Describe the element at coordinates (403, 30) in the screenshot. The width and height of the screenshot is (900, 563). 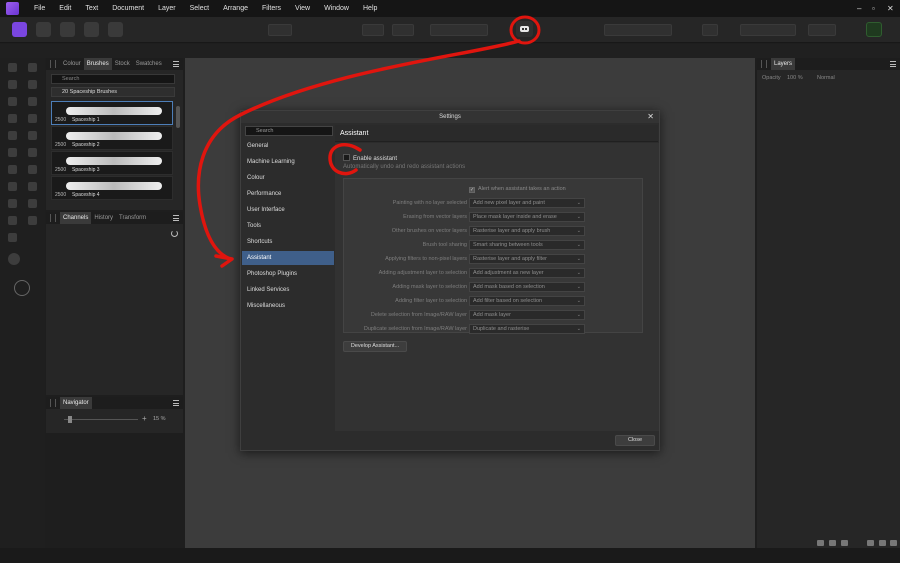
I see `toolbar-button-b` at that location.